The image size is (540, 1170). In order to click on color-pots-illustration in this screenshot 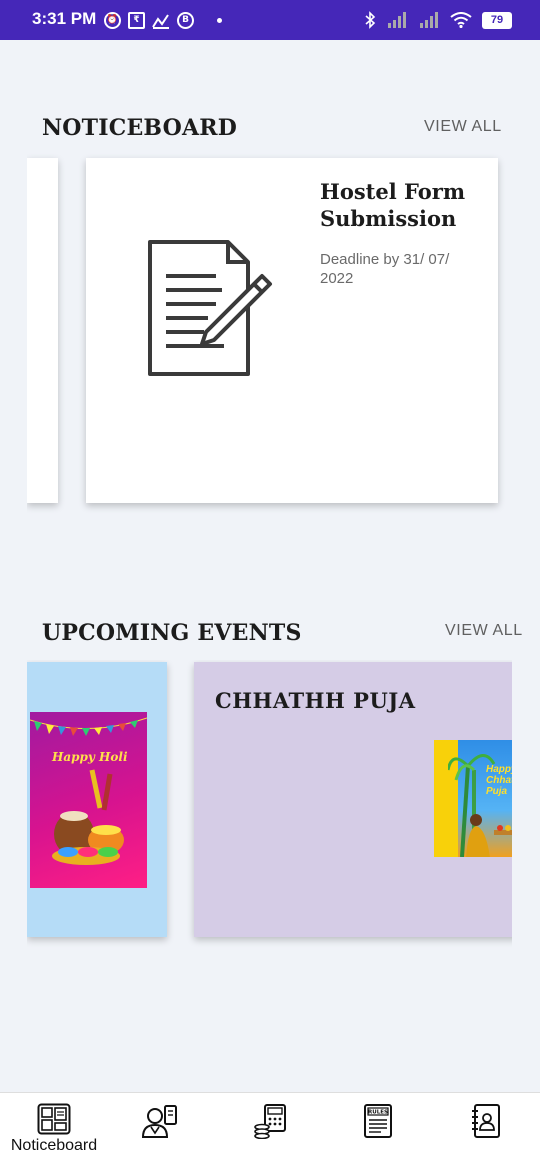, I will do `click(88, 817)`.